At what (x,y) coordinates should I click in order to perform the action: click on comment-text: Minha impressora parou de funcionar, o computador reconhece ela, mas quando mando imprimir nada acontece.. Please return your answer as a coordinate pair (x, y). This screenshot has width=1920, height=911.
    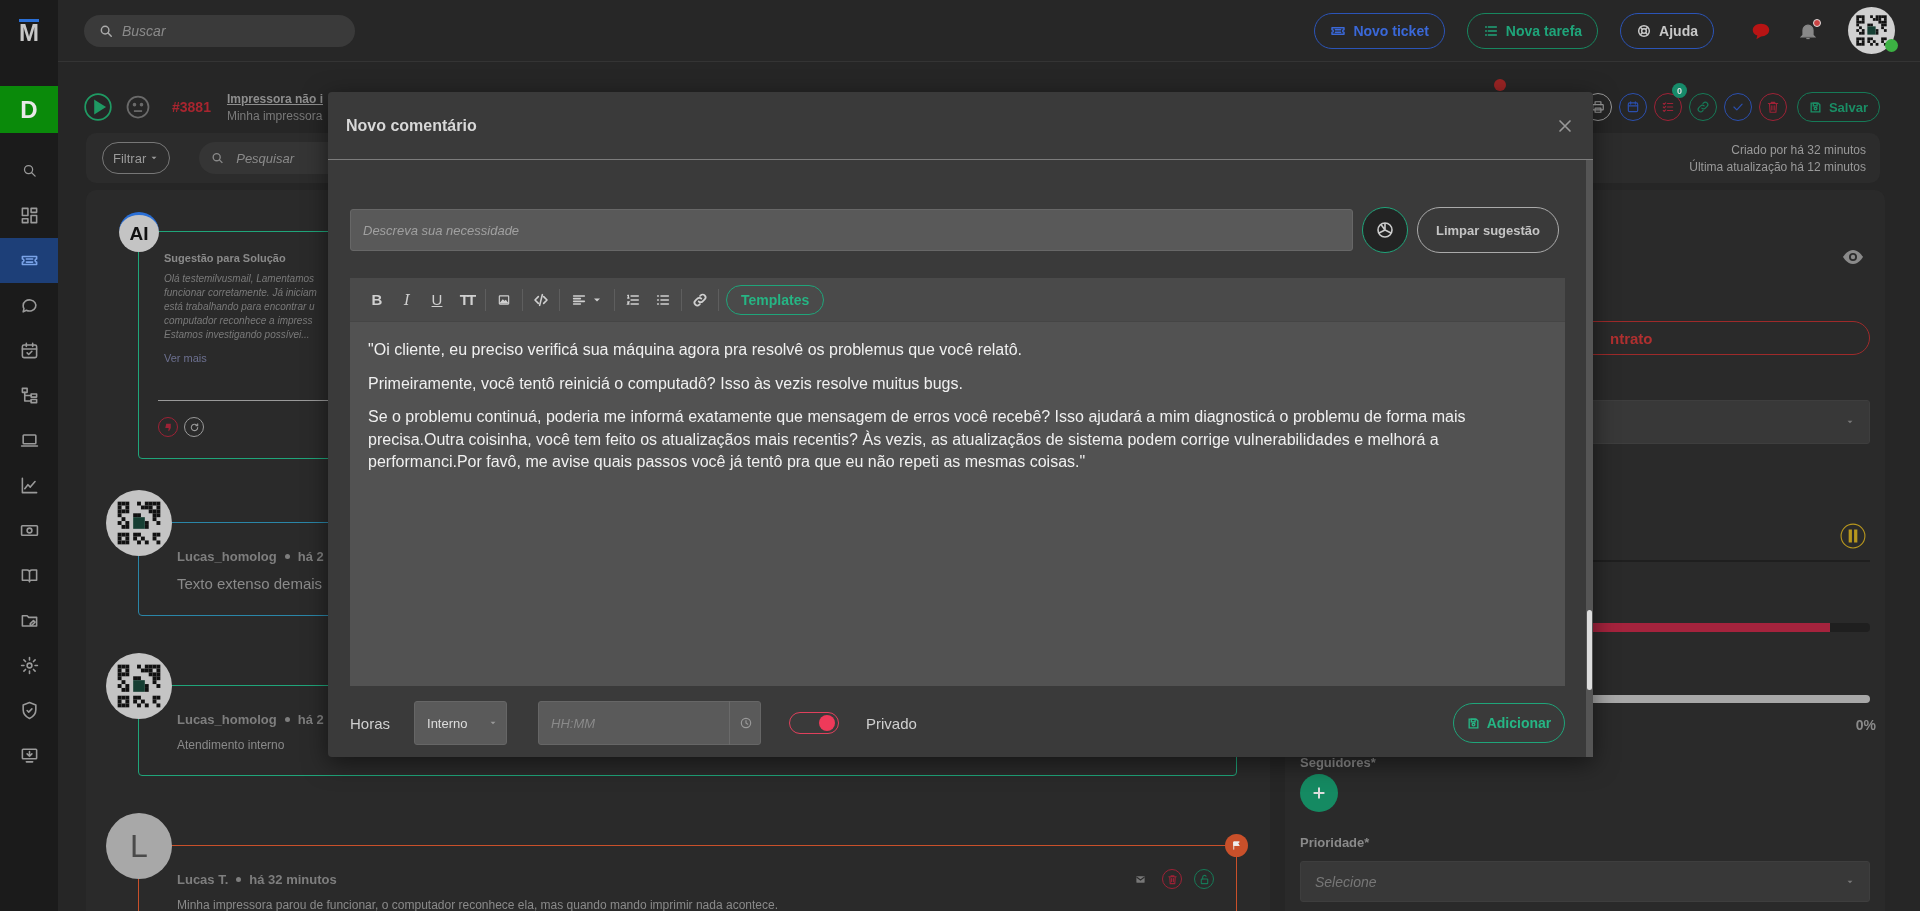
    Looking at the image, I should click on (478, 904).